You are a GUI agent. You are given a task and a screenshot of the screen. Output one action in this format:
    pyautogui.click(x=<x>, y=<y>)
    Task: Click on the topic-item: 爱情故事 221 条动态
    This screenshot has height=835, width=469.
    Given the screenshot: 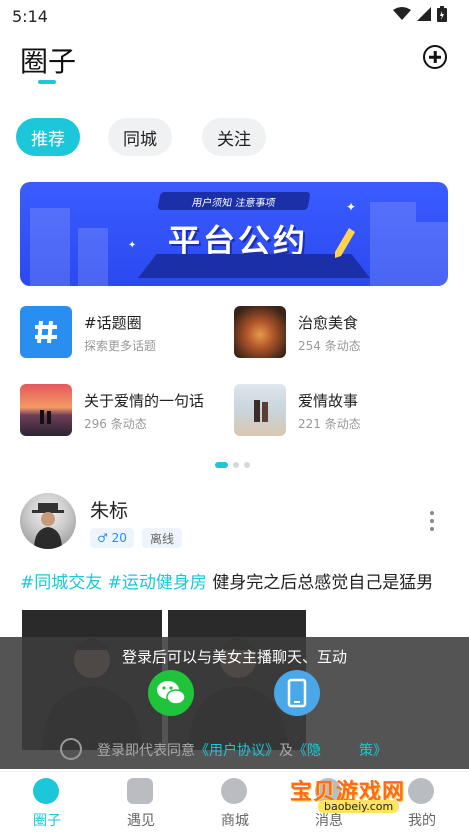 What is the action you would take?
    pyautogui.click(x=334, y=411)
    